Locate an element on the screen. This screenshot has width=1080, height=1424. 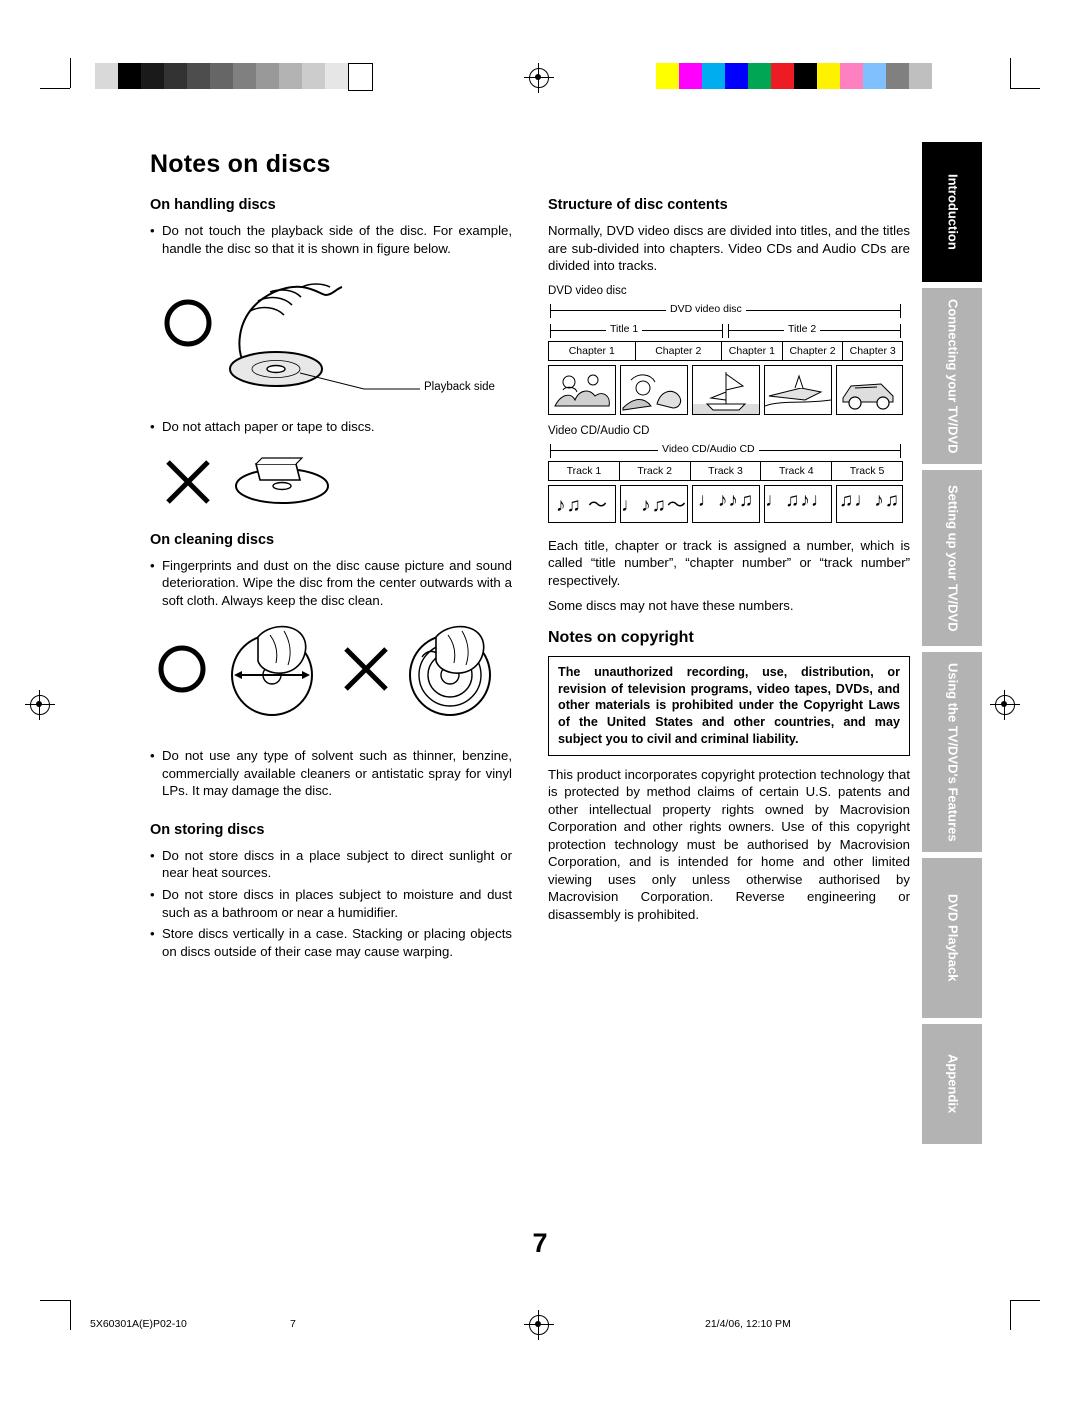
page-number: 7 is located at coordinates (540, 1243).